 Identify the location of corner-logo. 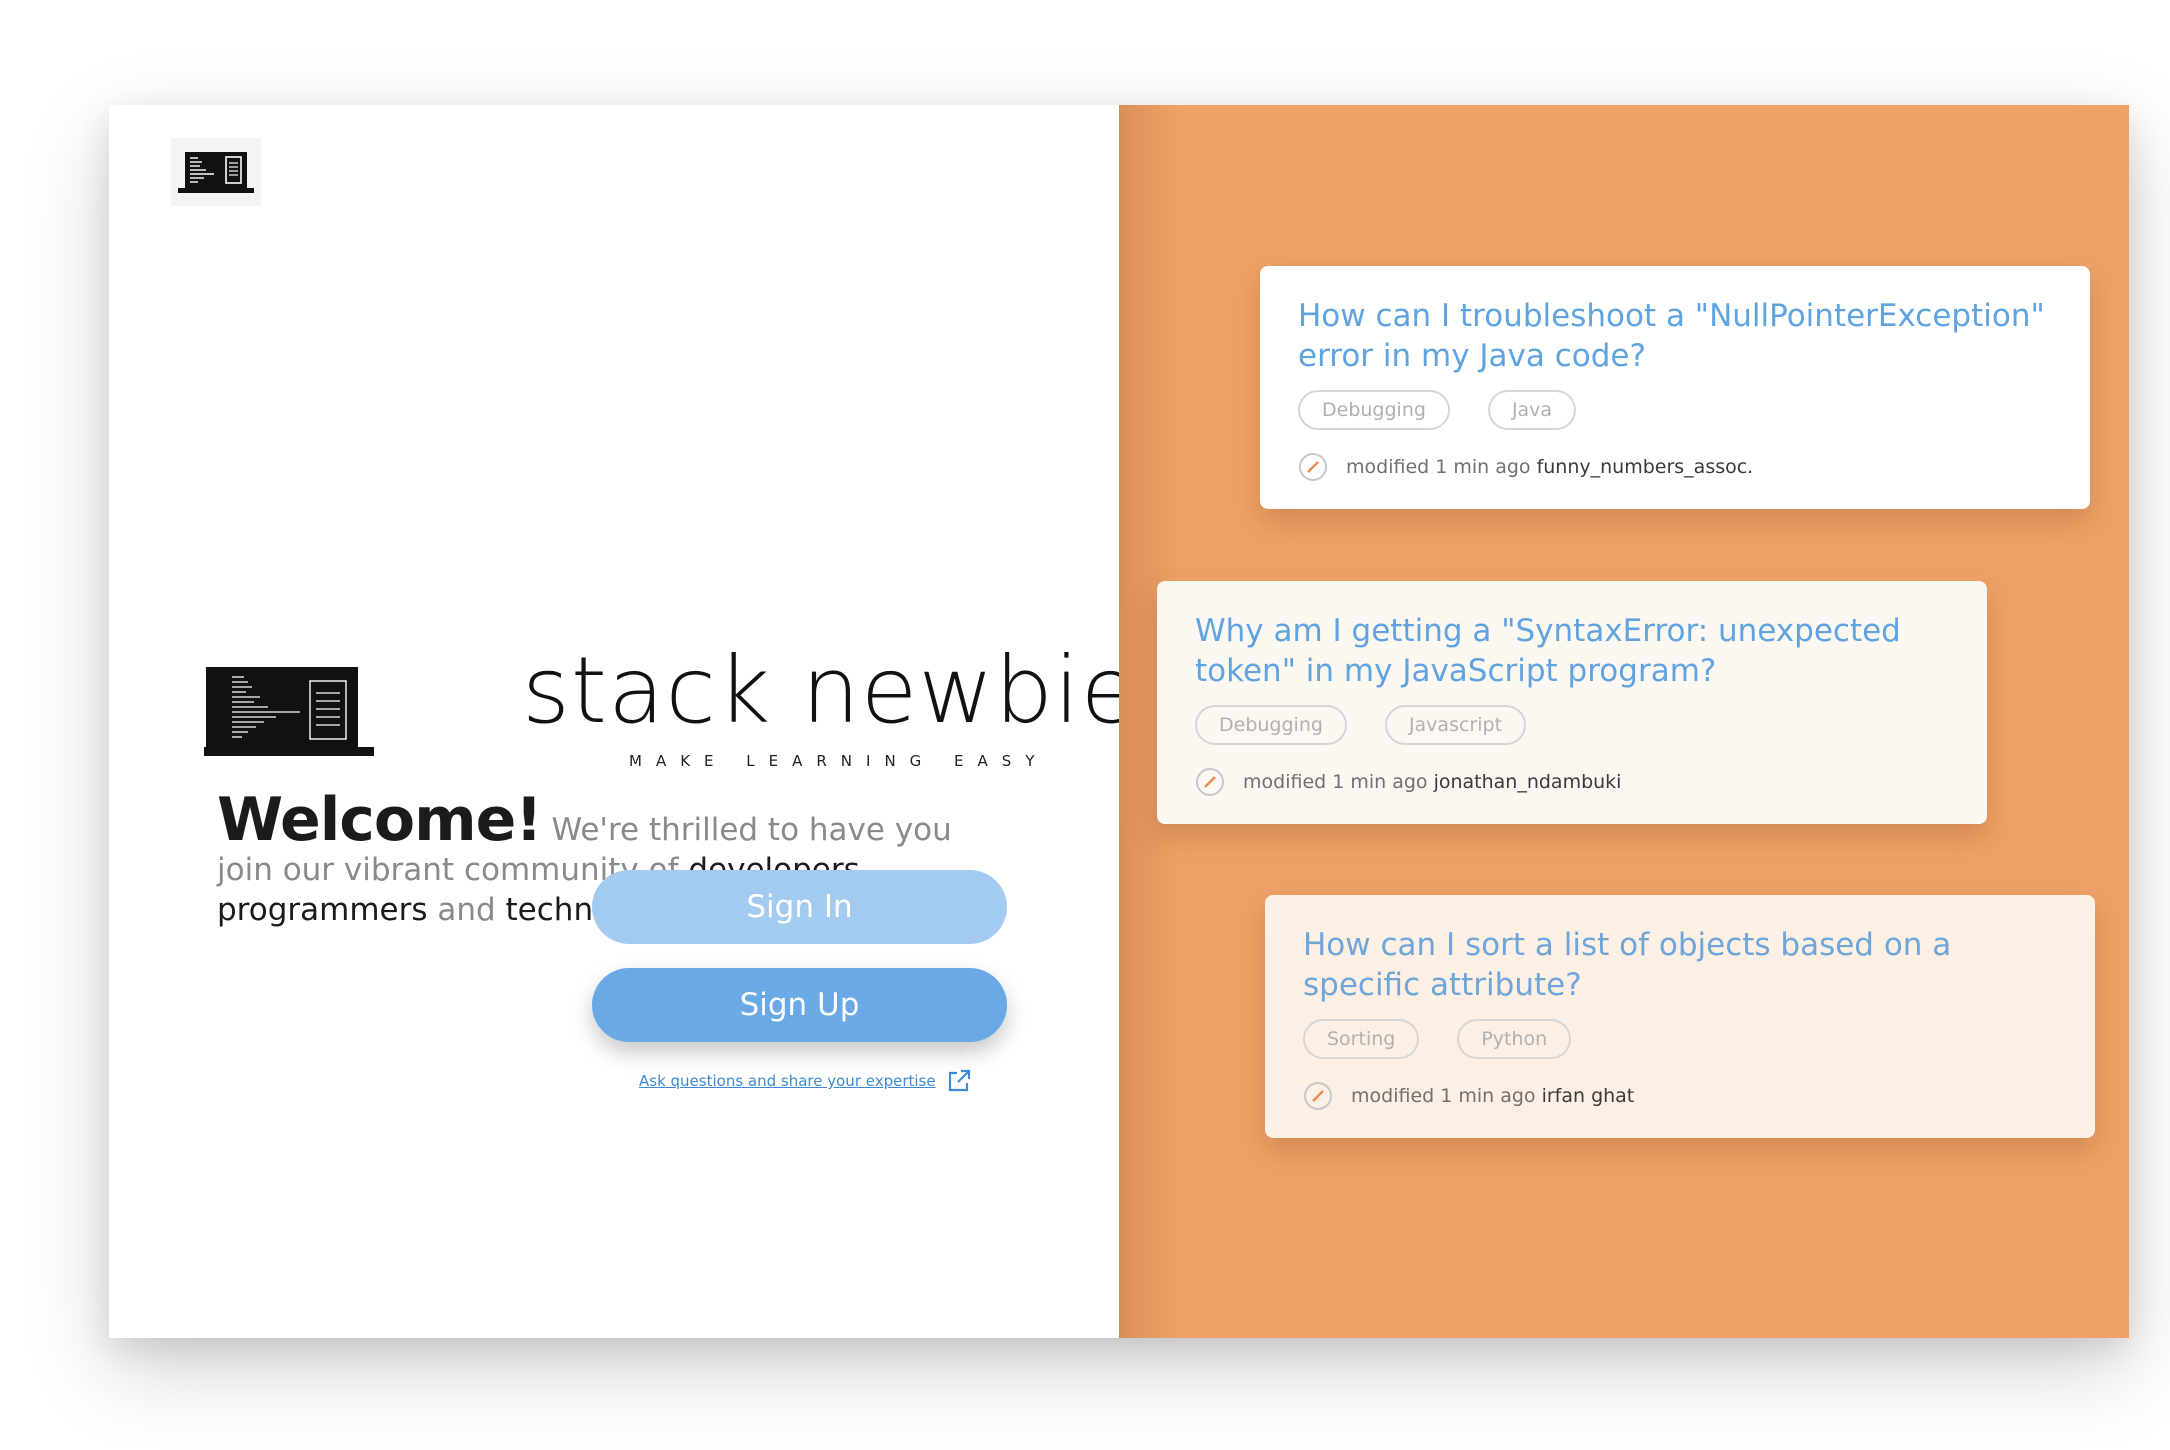
(216, 172).